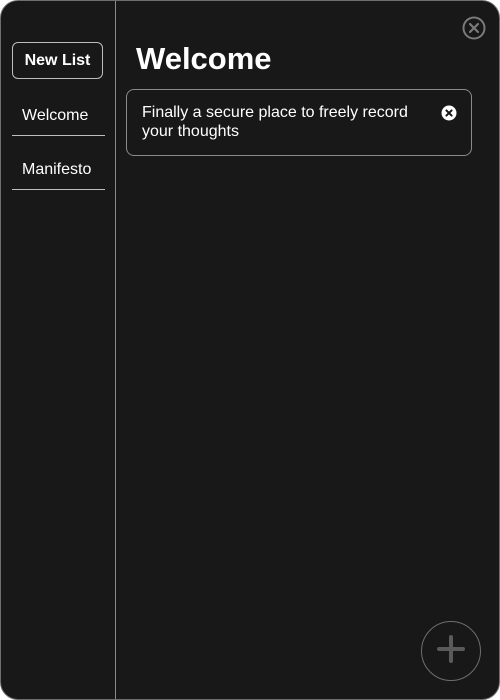  What do you see at coordinates (204, 58) in the screenshot?
I see `page-title: Welcome` at bounding box center [204, 58].